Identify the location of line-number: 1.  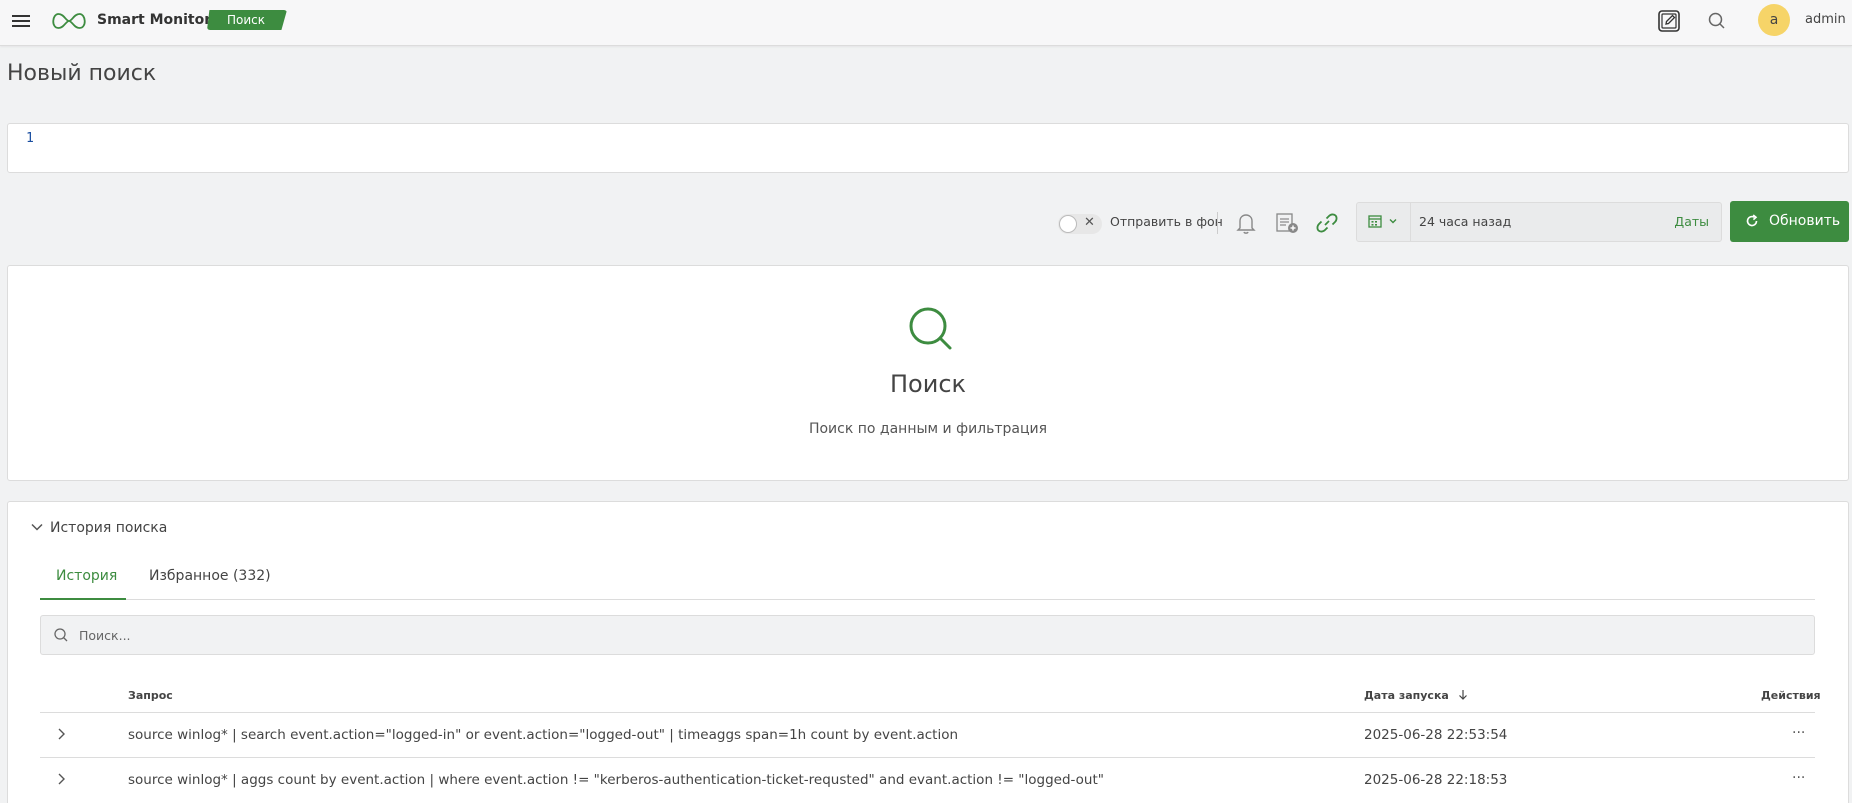
(30, 138).